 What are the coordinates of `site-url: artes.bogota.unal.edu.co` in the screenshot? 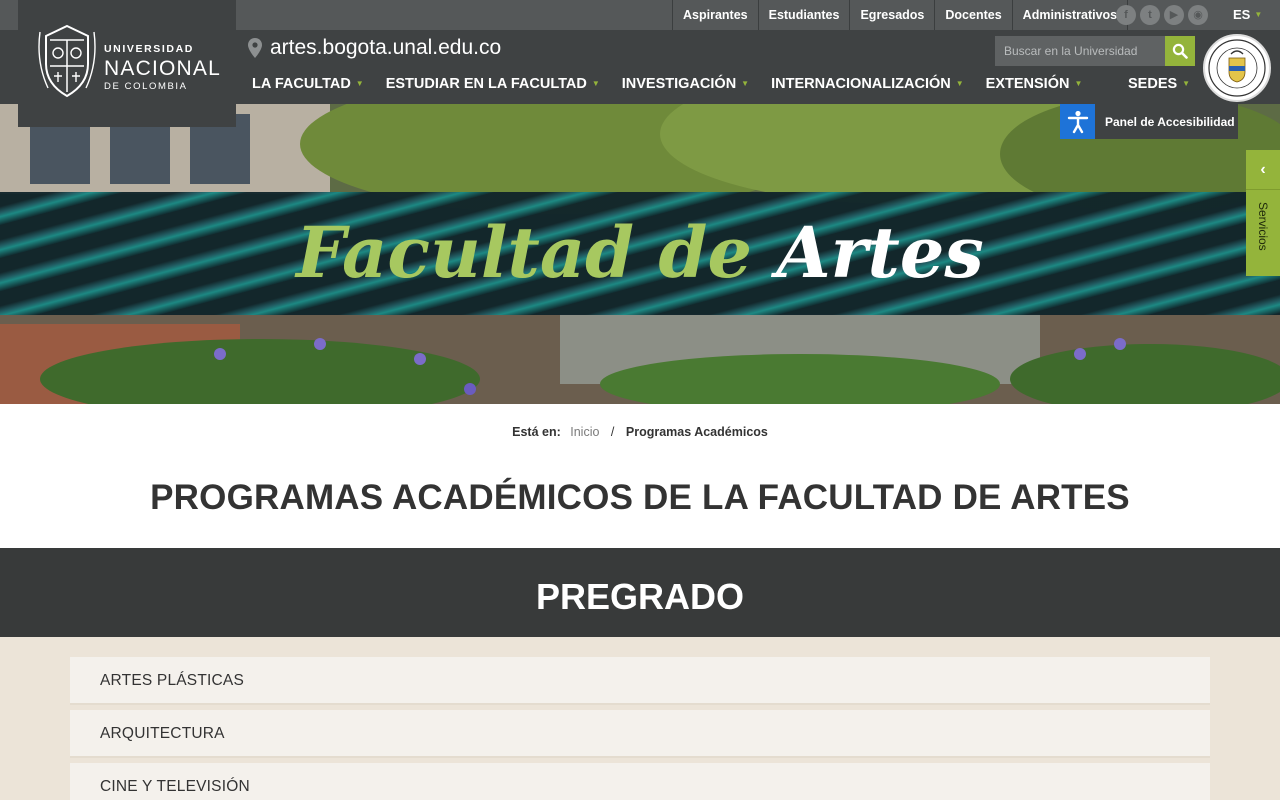 It's located at (374, 48).